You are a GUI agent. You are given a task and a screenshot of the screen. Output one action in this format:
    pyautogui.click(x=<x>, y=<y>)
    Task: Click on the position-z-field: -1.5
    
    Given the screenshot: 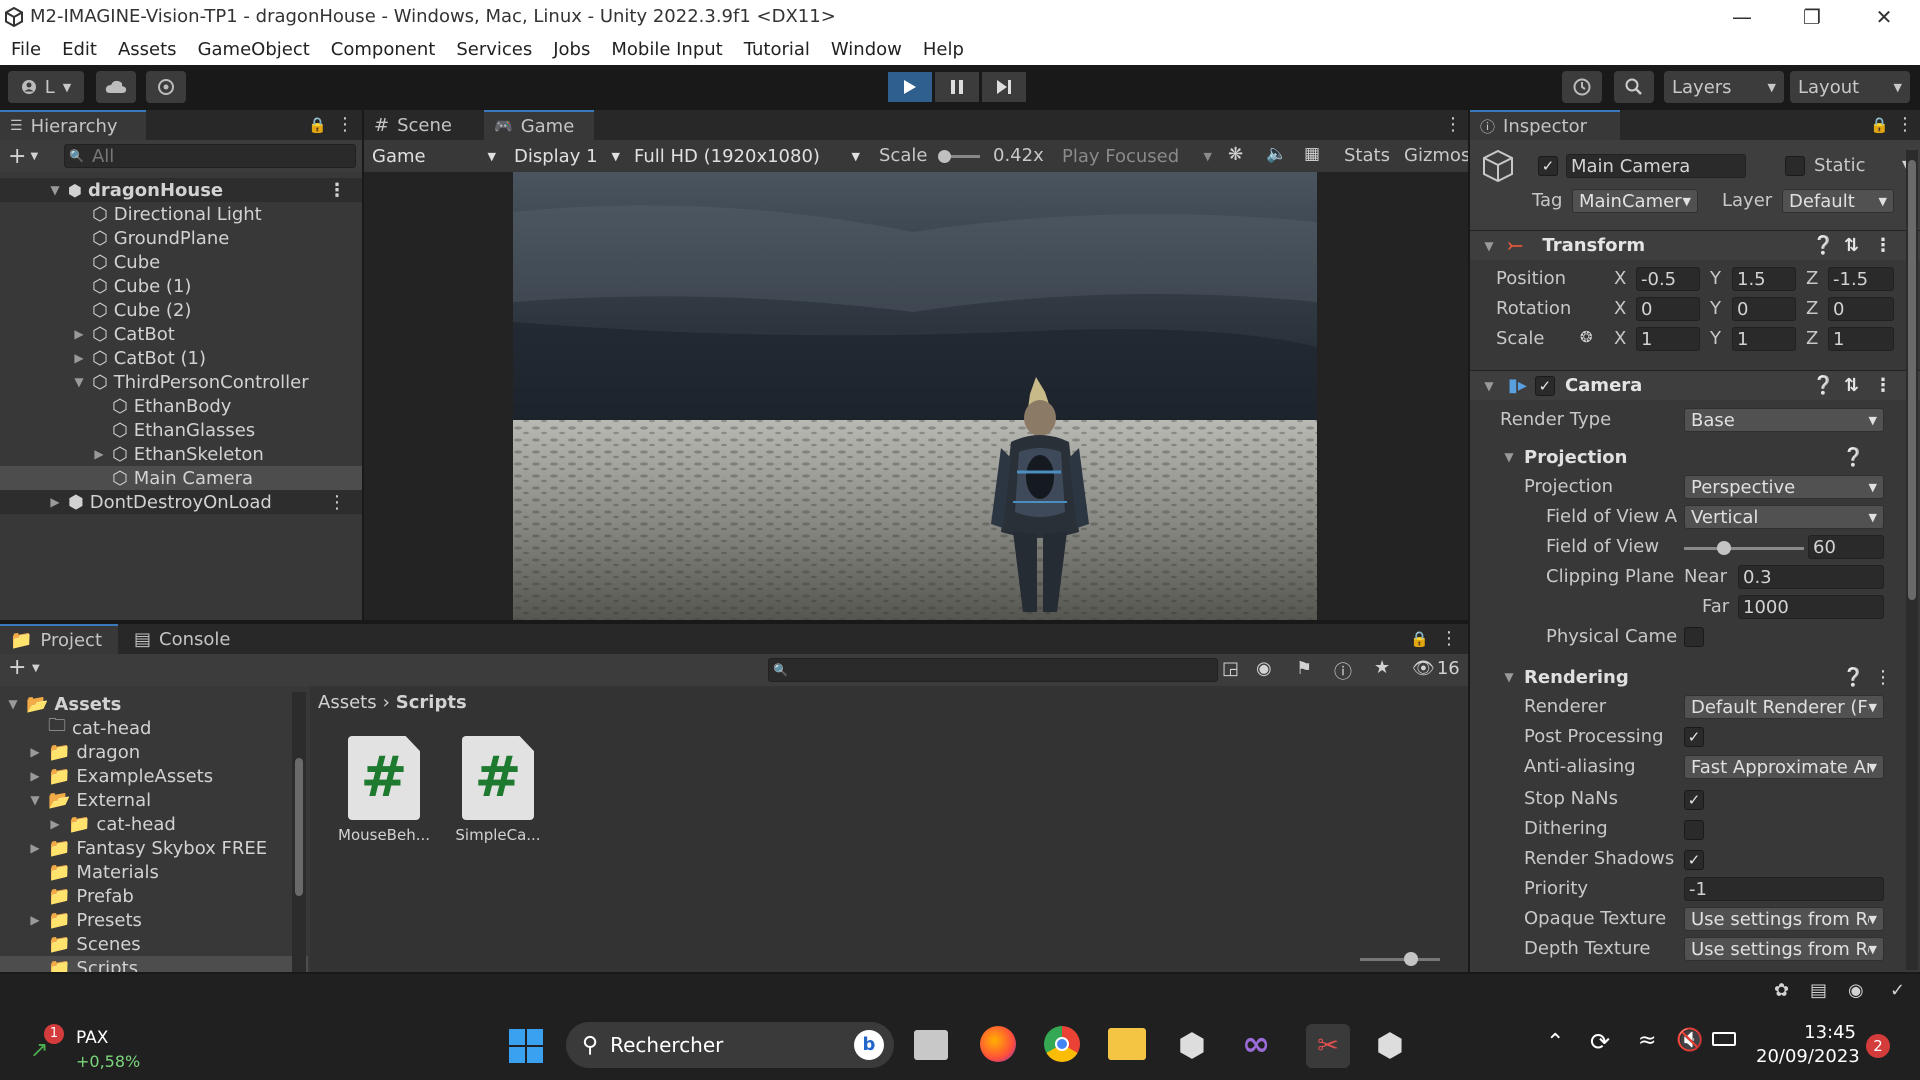 What is the action you would take?
    pyautogui.click(x=1861, y=279)
    